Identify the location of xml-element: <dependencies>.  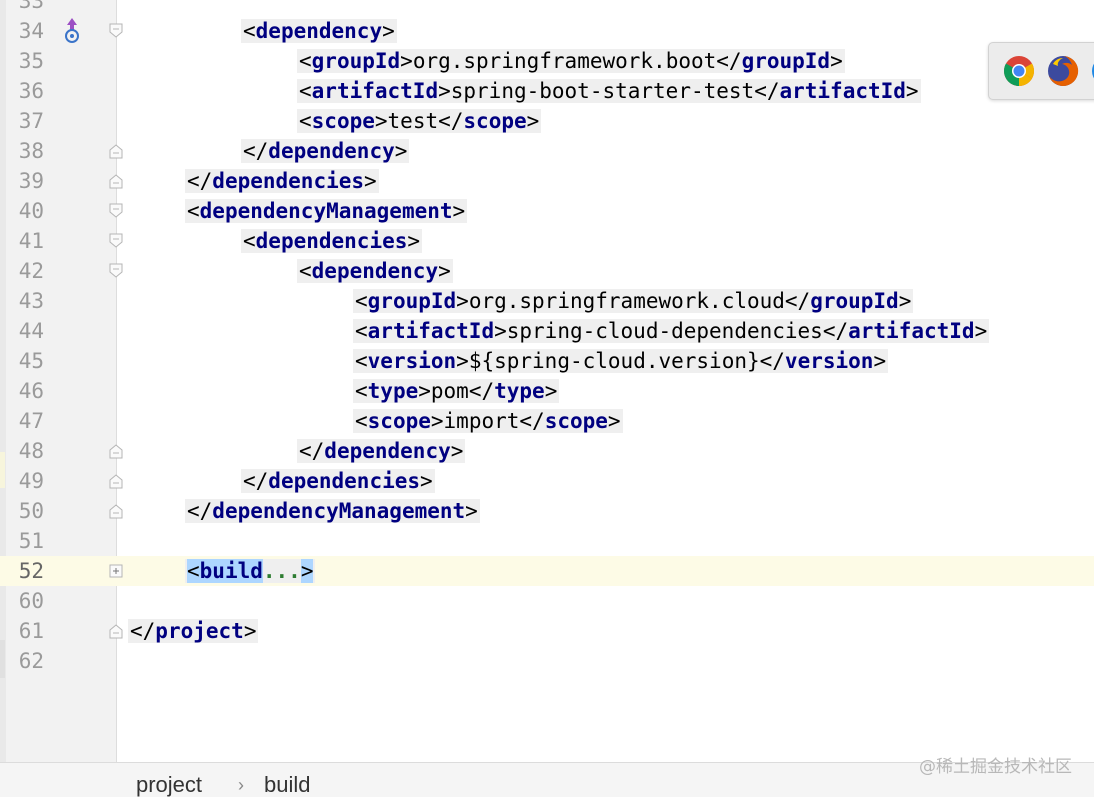
(332, 241).